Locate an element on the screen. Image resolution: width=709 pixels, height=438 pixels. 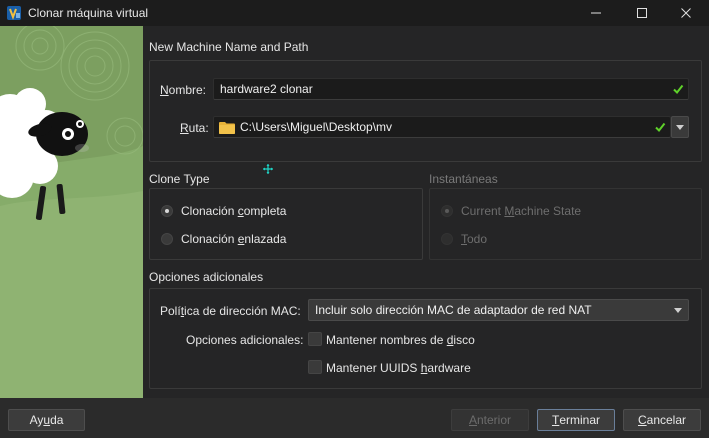
folder-icon is located at coordinates (227, 128).